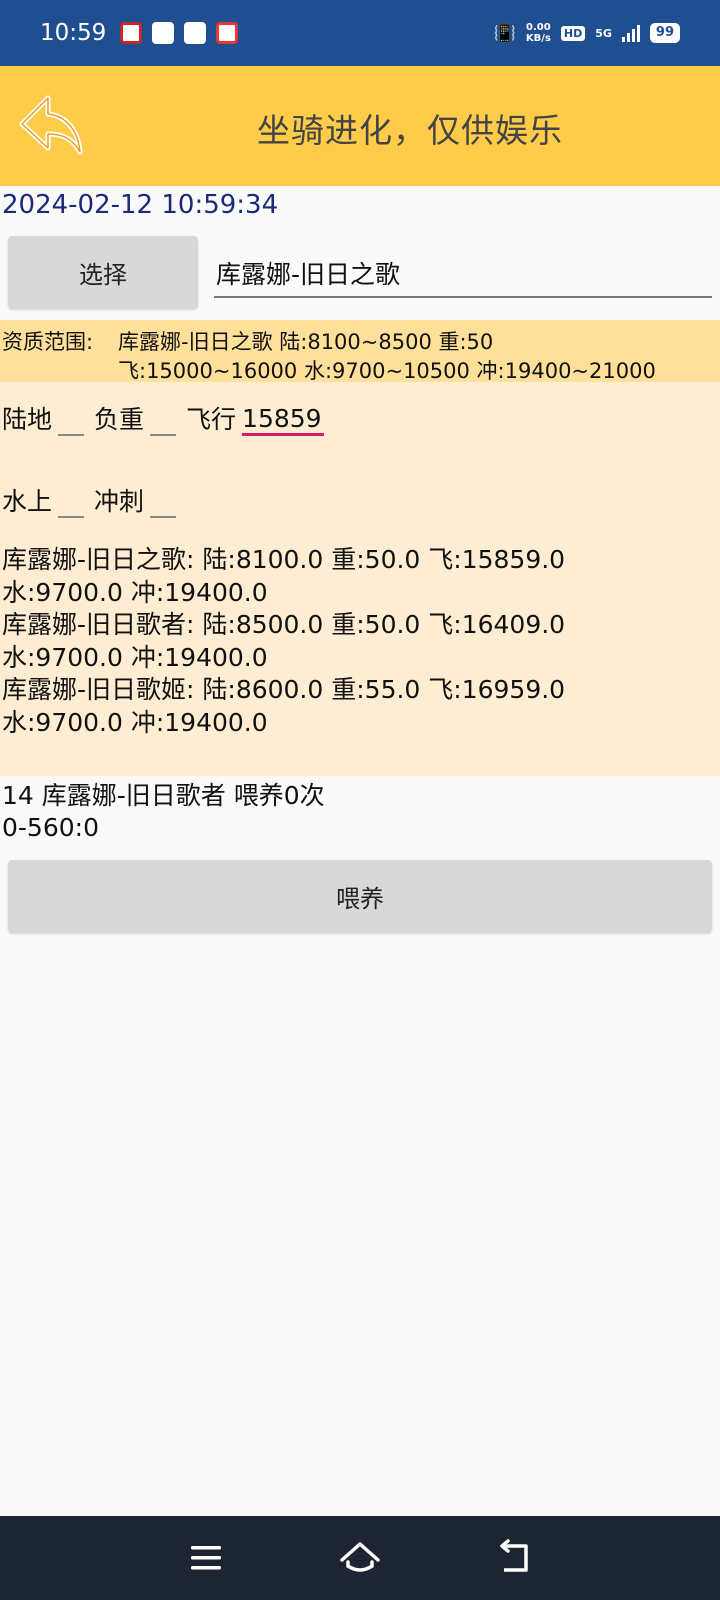 This screenshot has height=1600, width=720. I want to click on status-time: 10:59, so click(73, 33).